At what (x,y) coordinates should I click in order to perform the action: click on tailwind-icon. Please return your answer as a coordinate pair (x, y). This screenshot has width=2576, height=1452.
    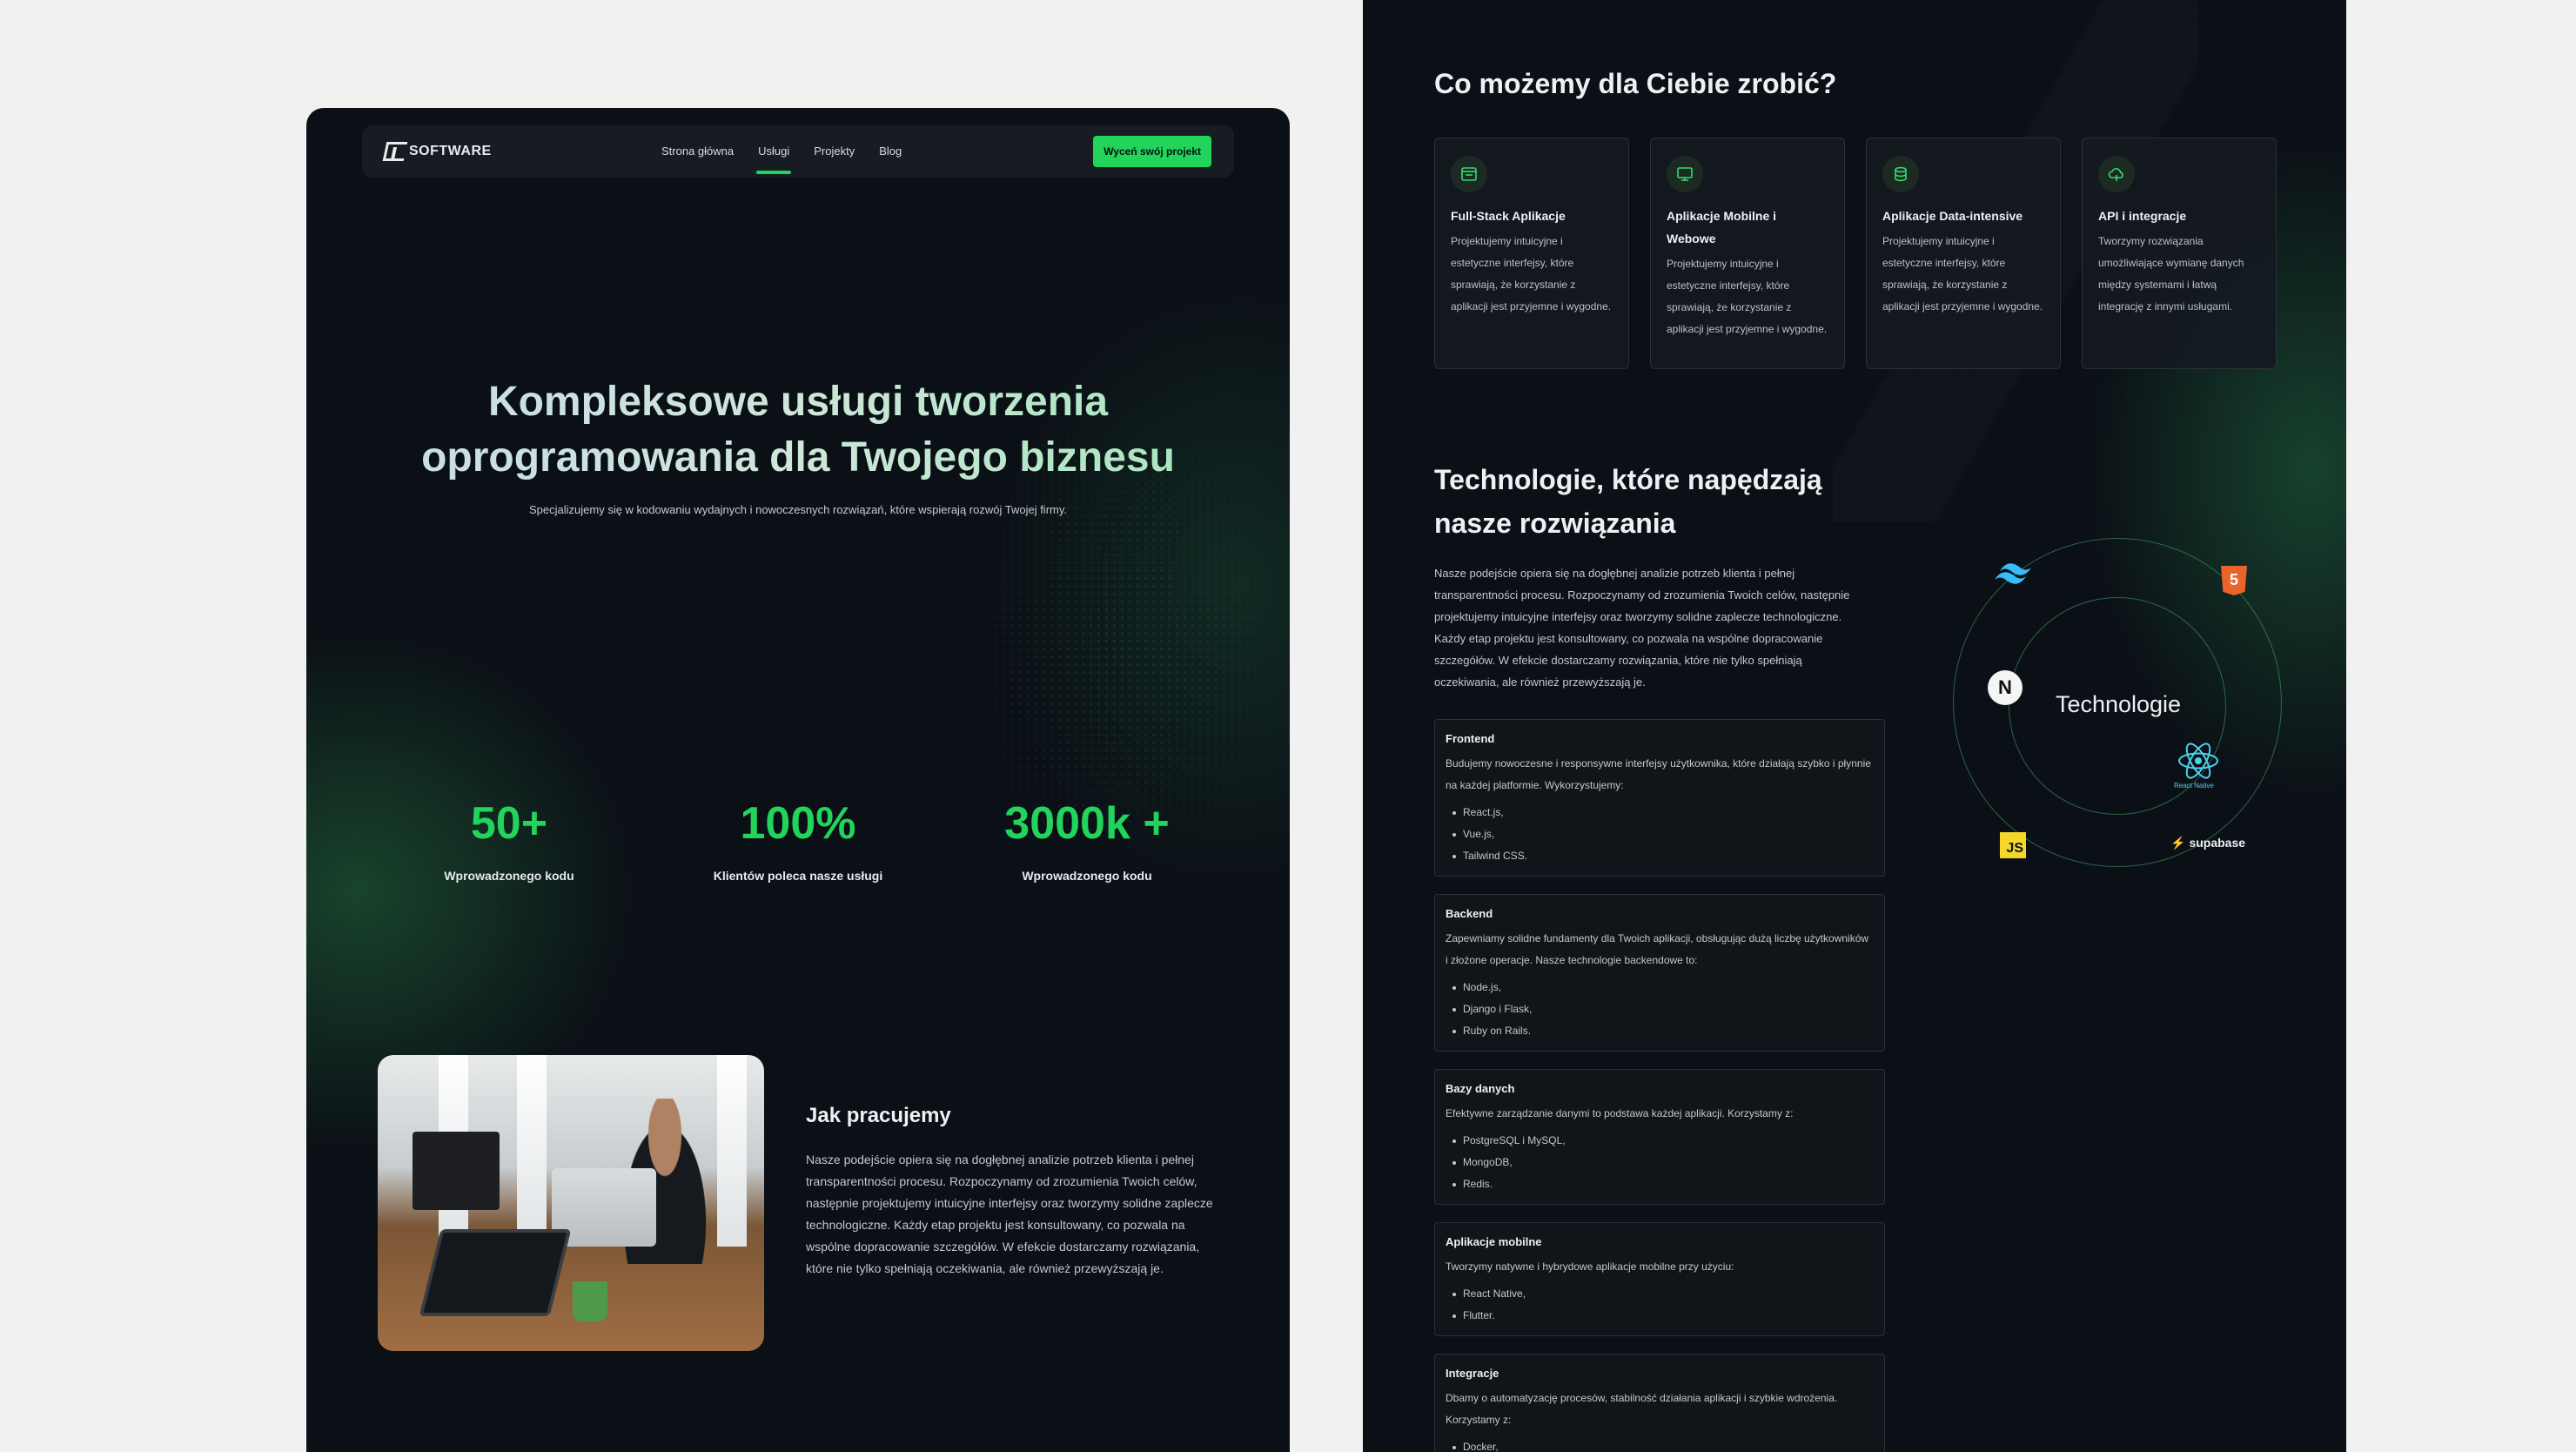
    Looking at the image, I should click on (2013, 573).